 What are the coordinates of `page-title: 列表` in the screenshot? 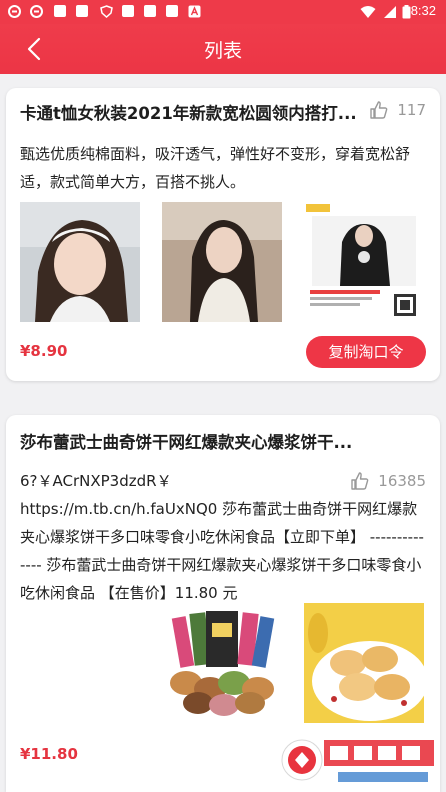 It's located at (222, 51).